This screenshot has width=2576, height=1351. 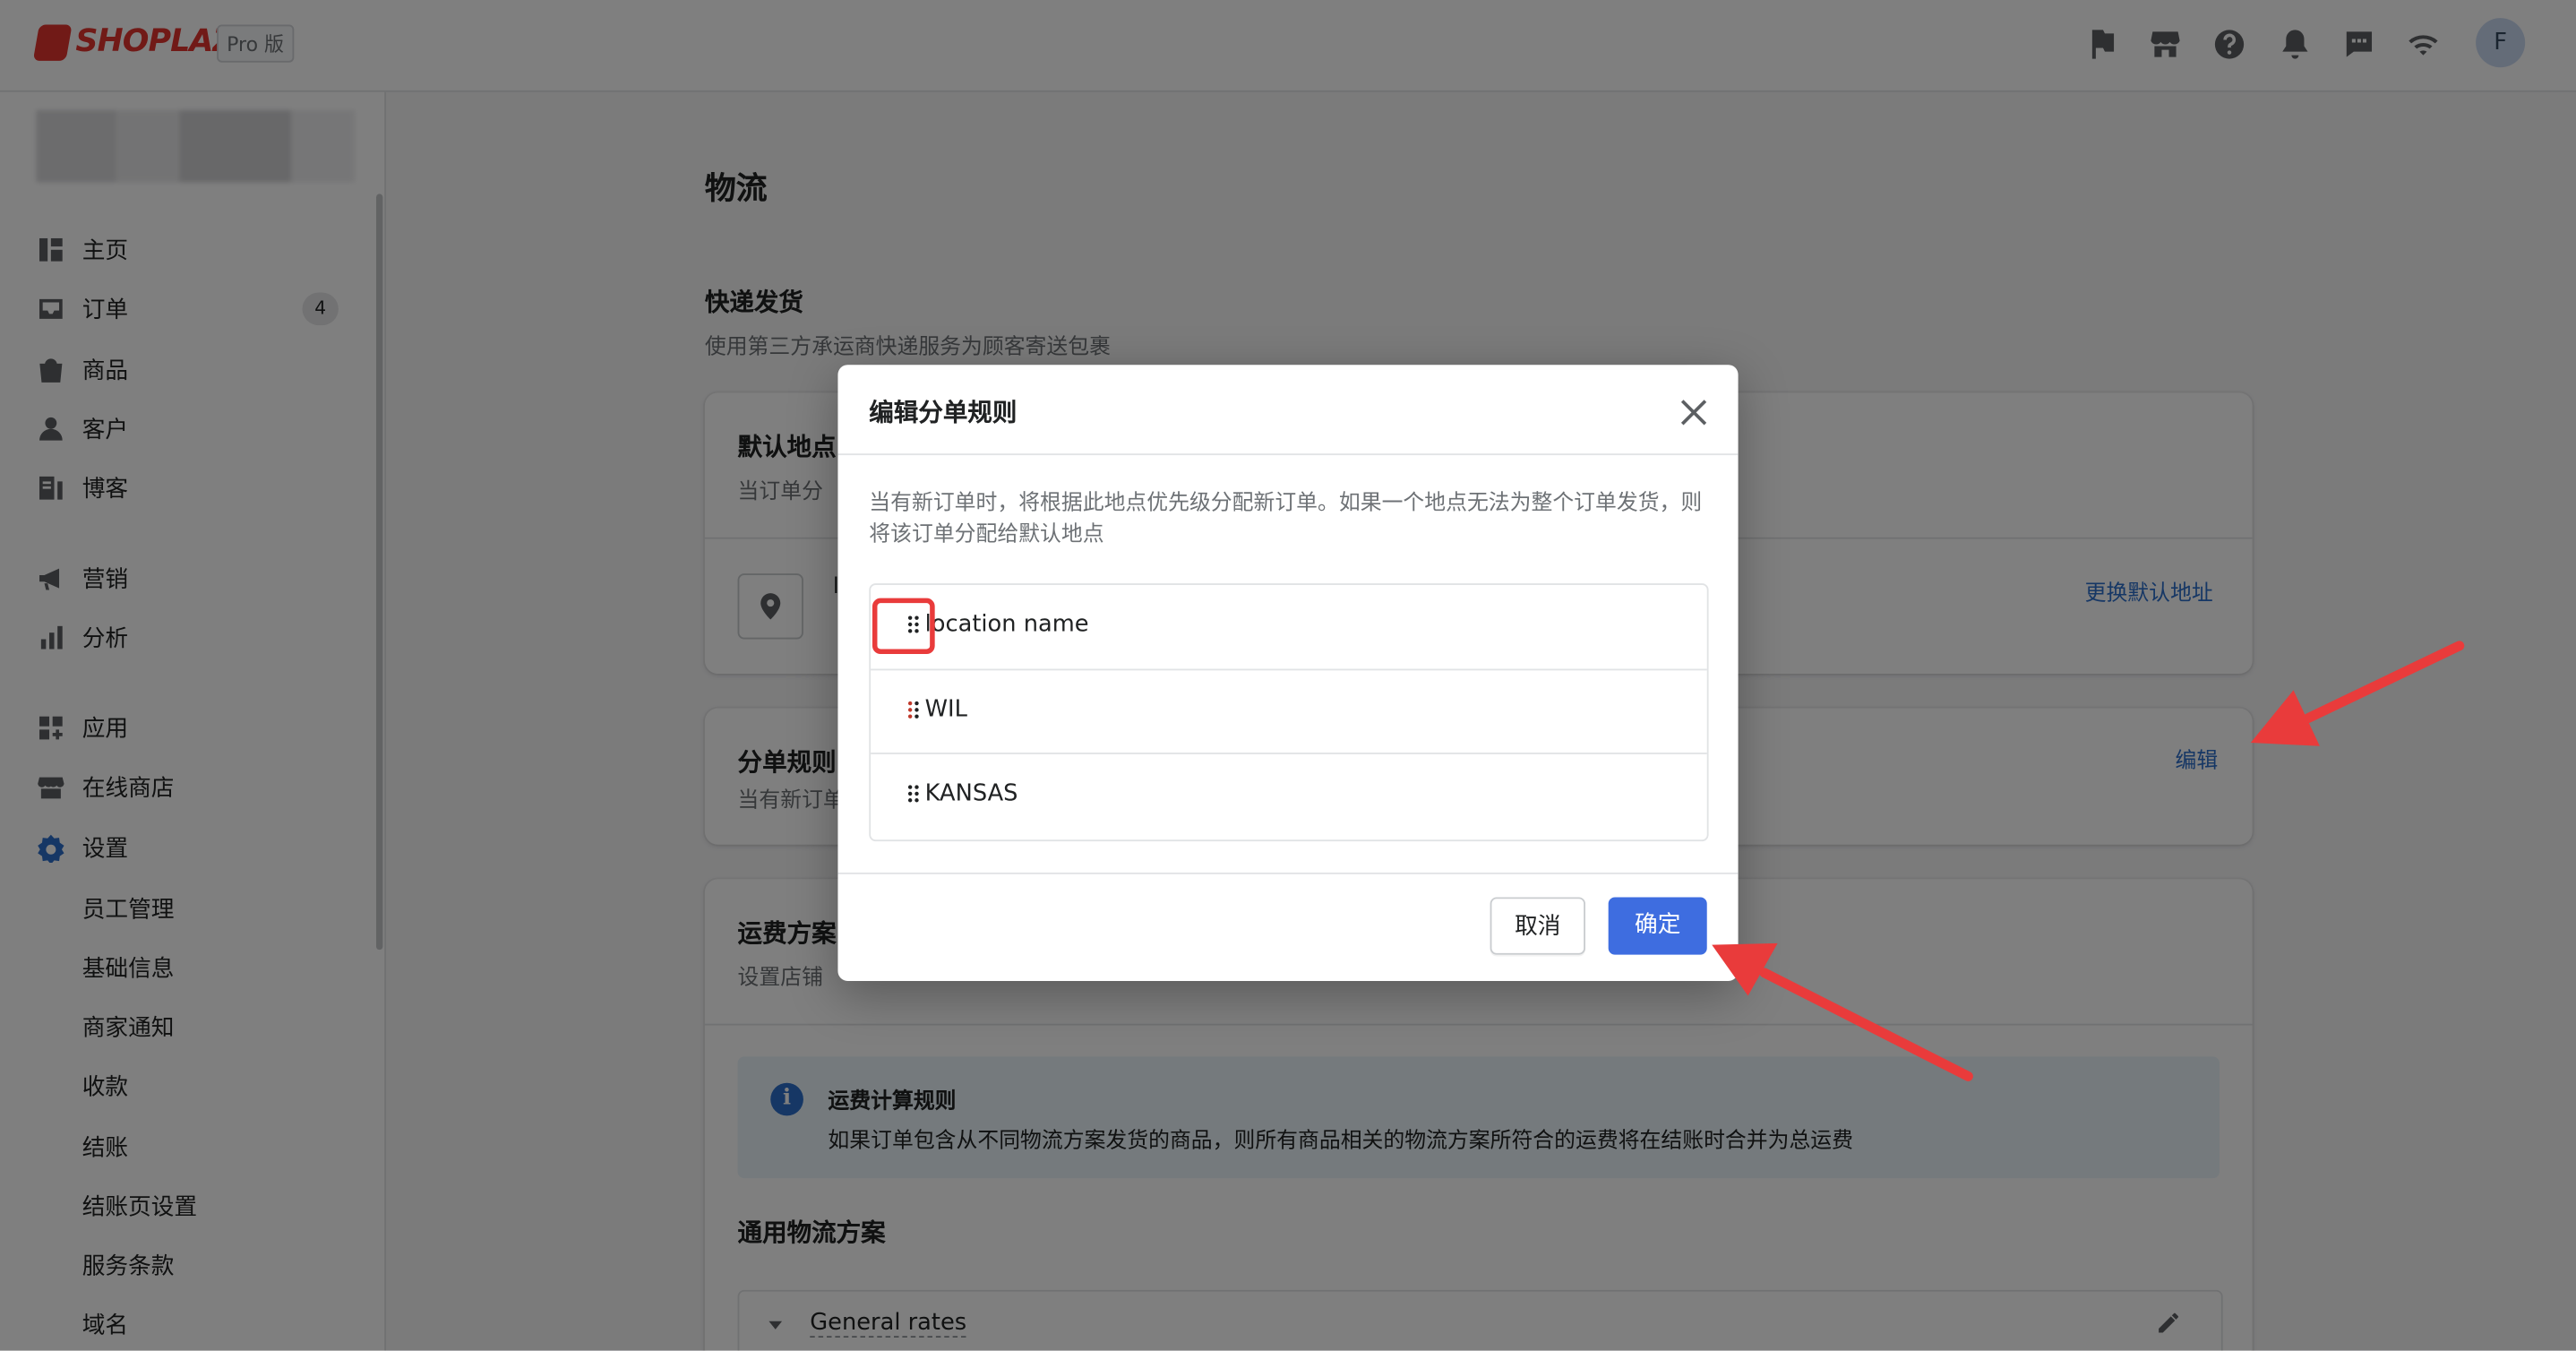 I want to click on list-item: location name, so click(x=1289, y=627).